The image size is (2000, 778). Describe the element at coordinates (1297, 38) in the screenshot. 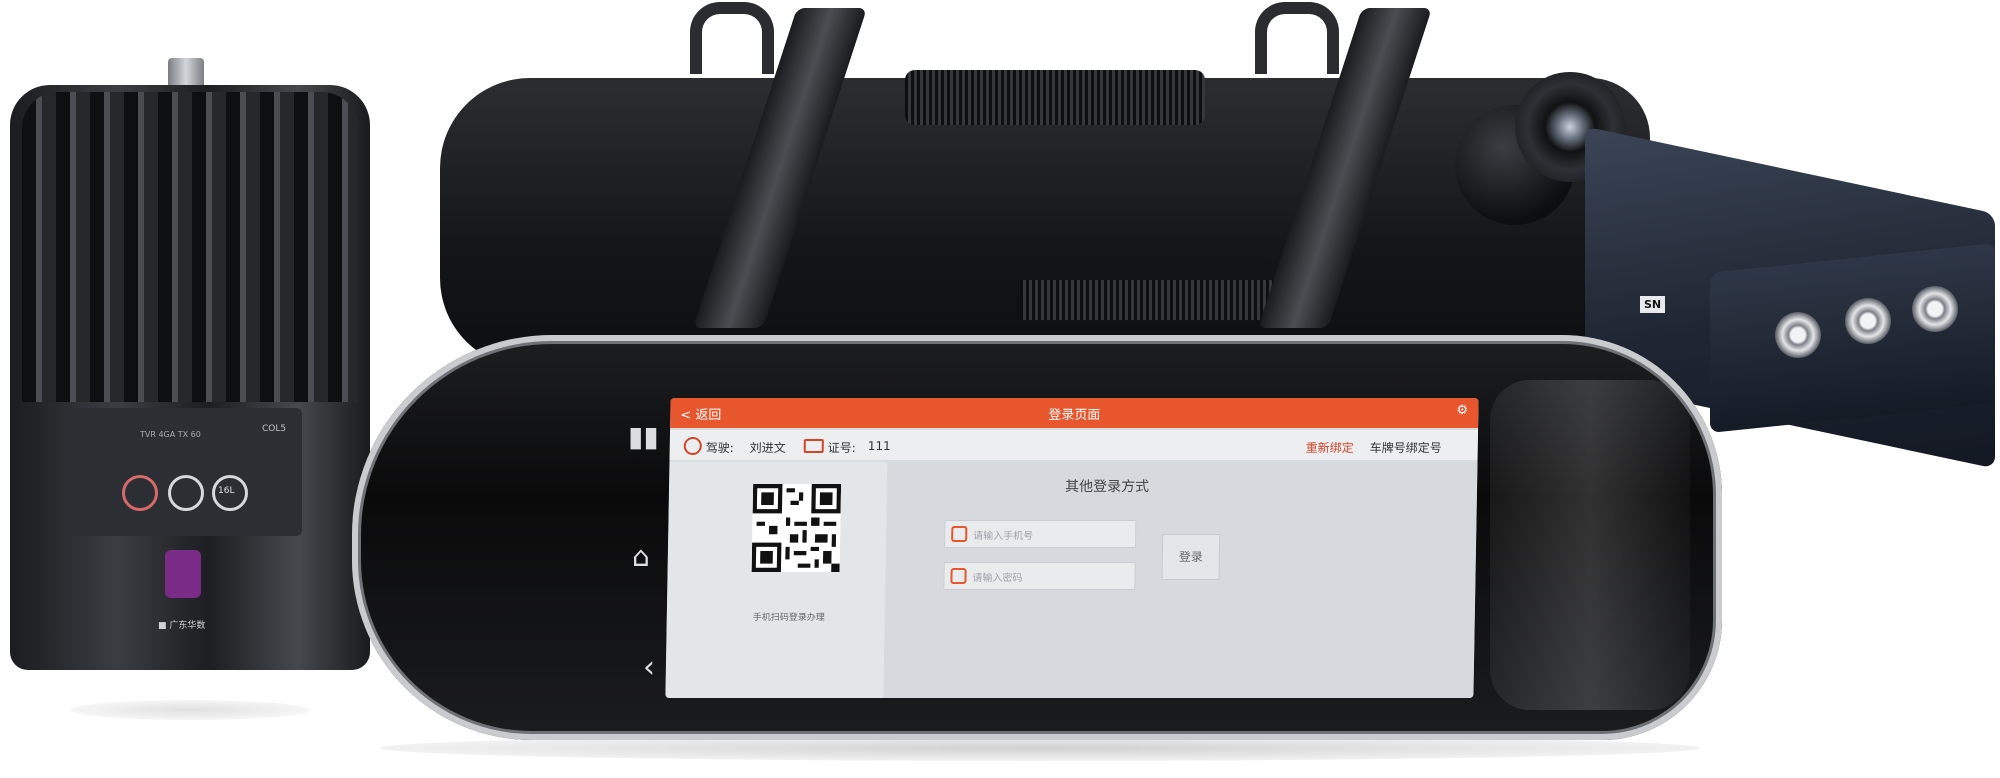

I see `mount-hook-right` at that location.